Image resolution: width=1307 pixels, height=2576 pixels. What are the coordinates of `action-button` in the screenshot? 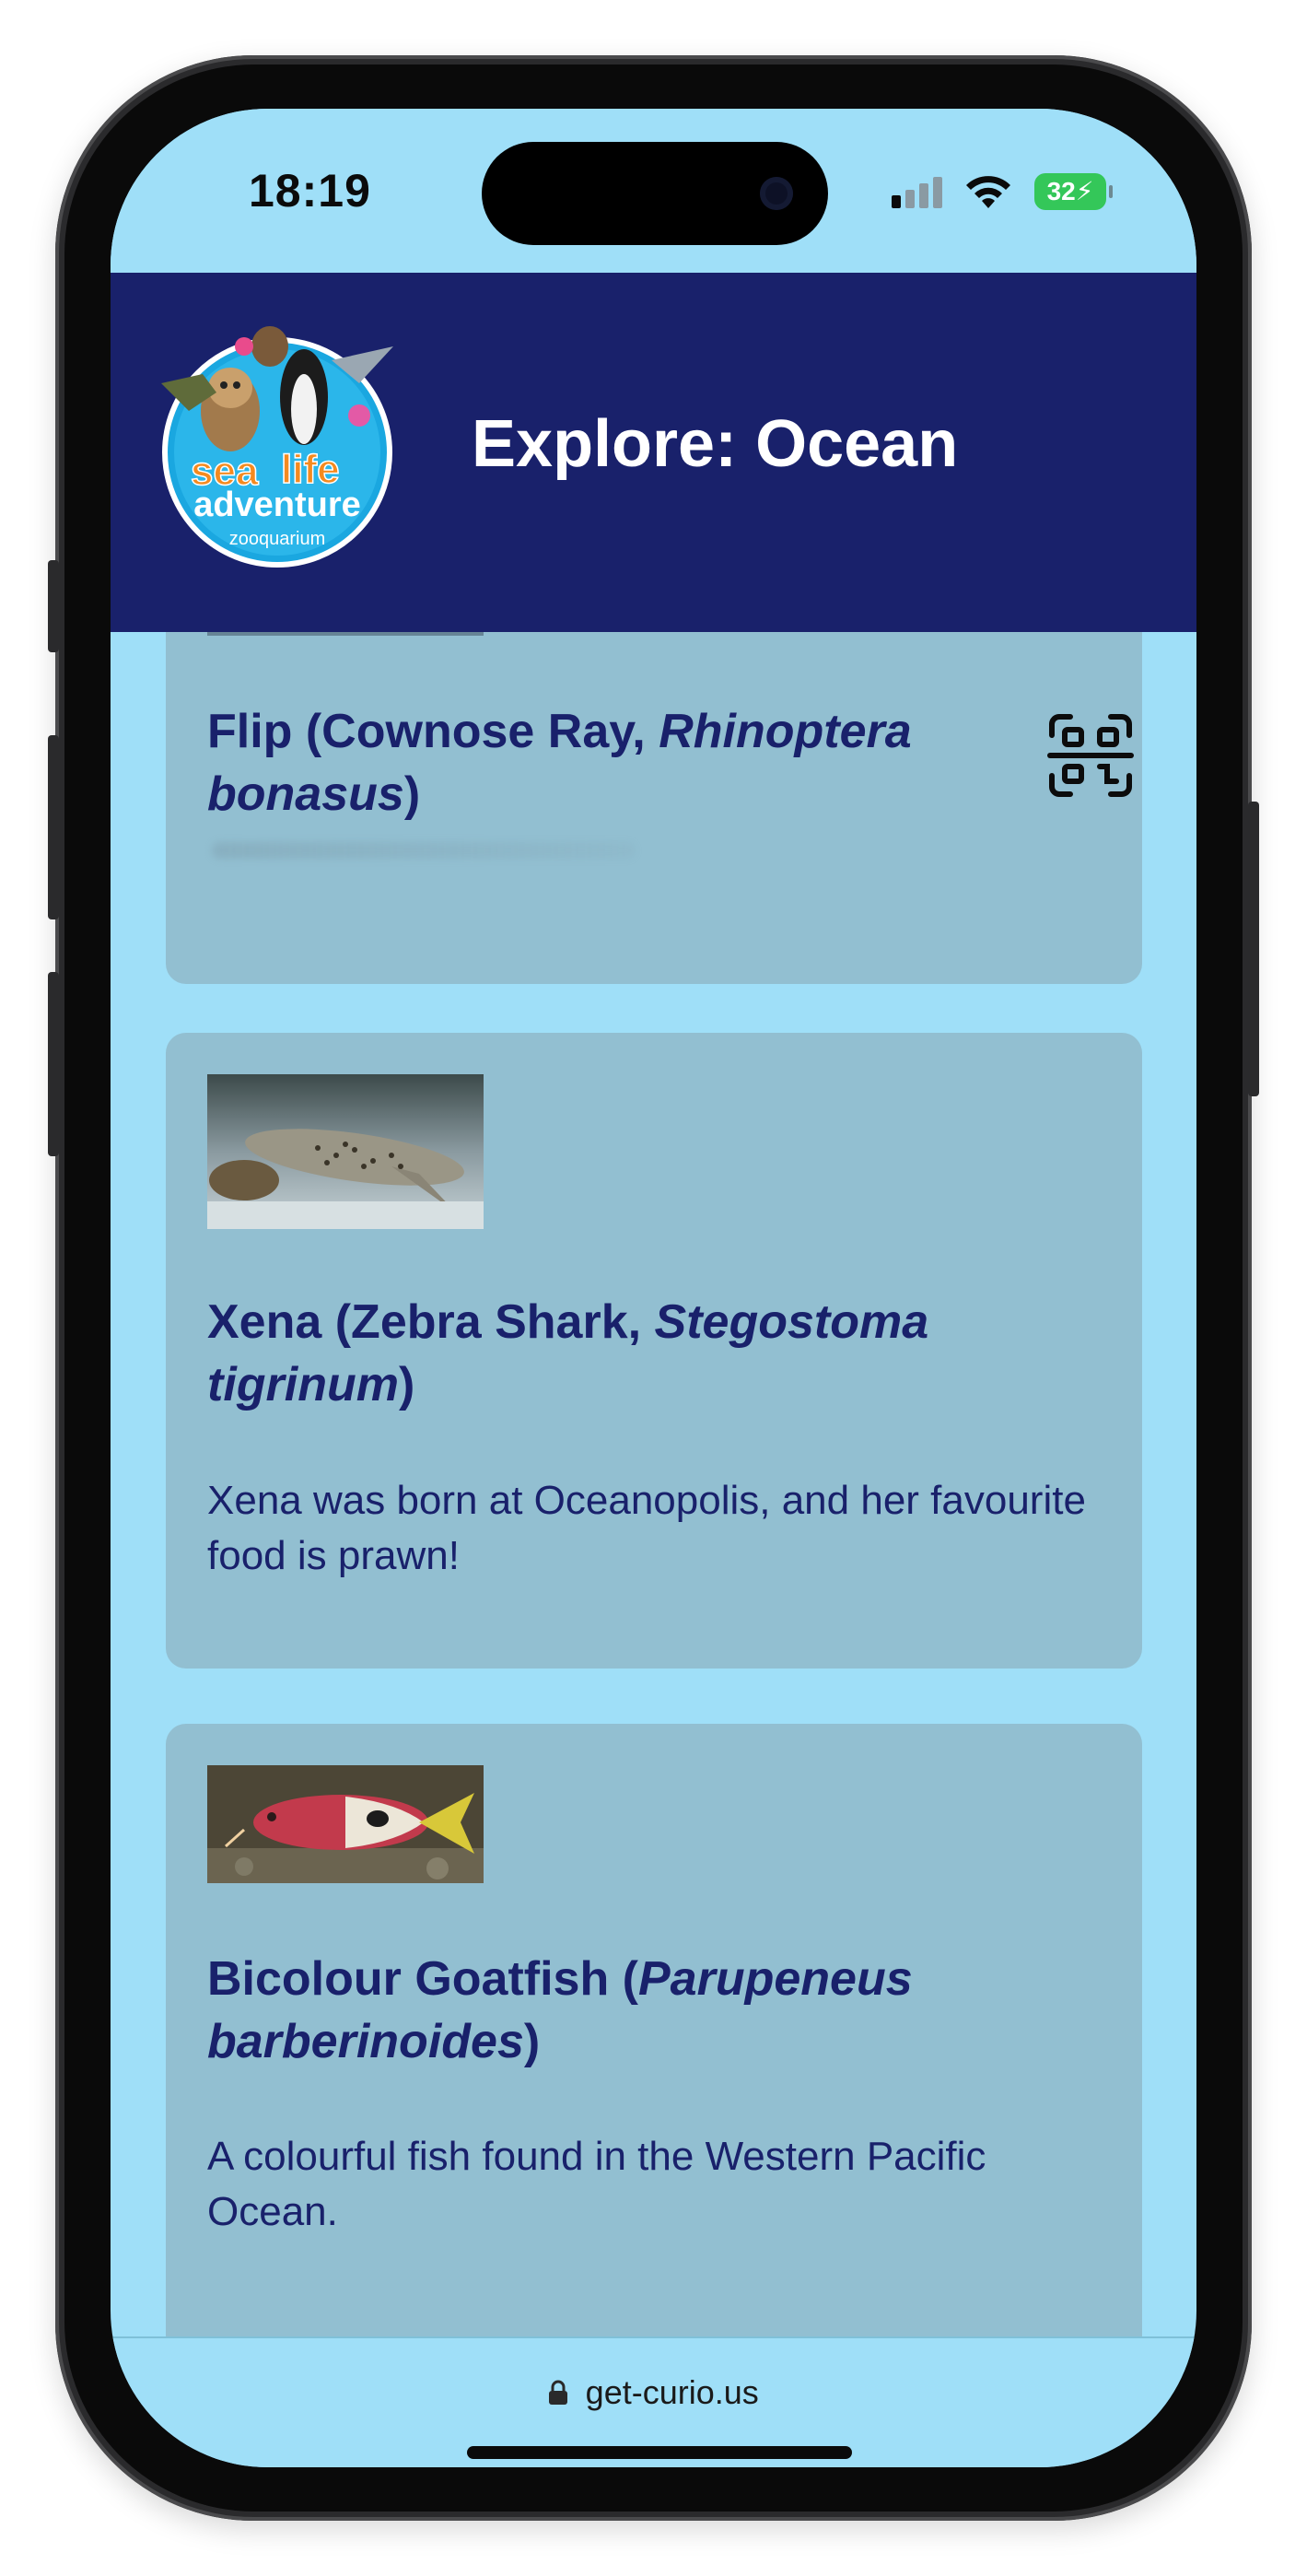 It's located at (54, 606).